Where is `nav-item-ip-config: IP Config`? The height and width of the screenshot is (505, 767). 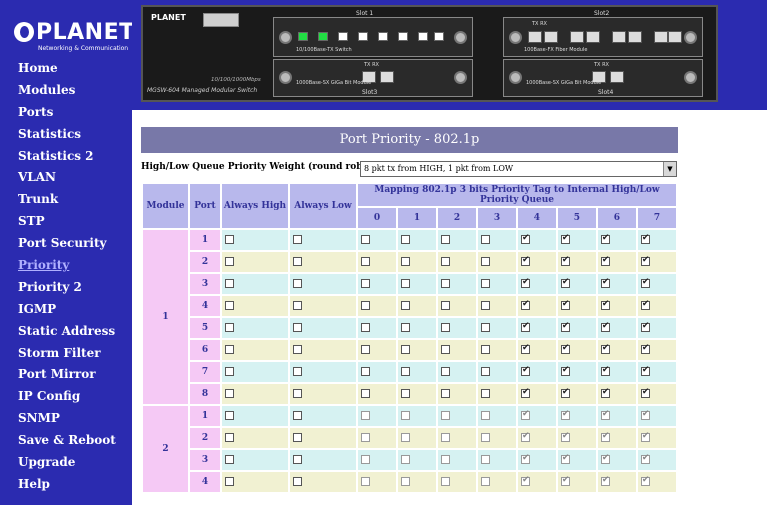 nav-item-ip-config: IP Config is located at coordinates (67, 397).